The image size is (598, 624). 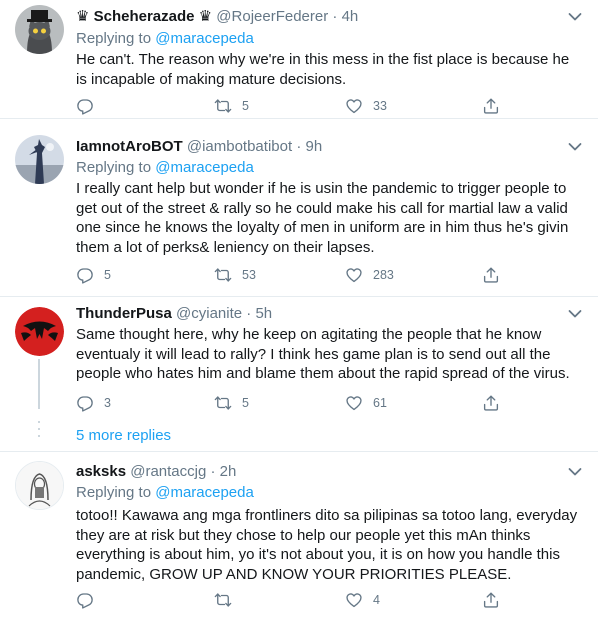 I want to click on reply-count: 5, so click(x=107, y=275).